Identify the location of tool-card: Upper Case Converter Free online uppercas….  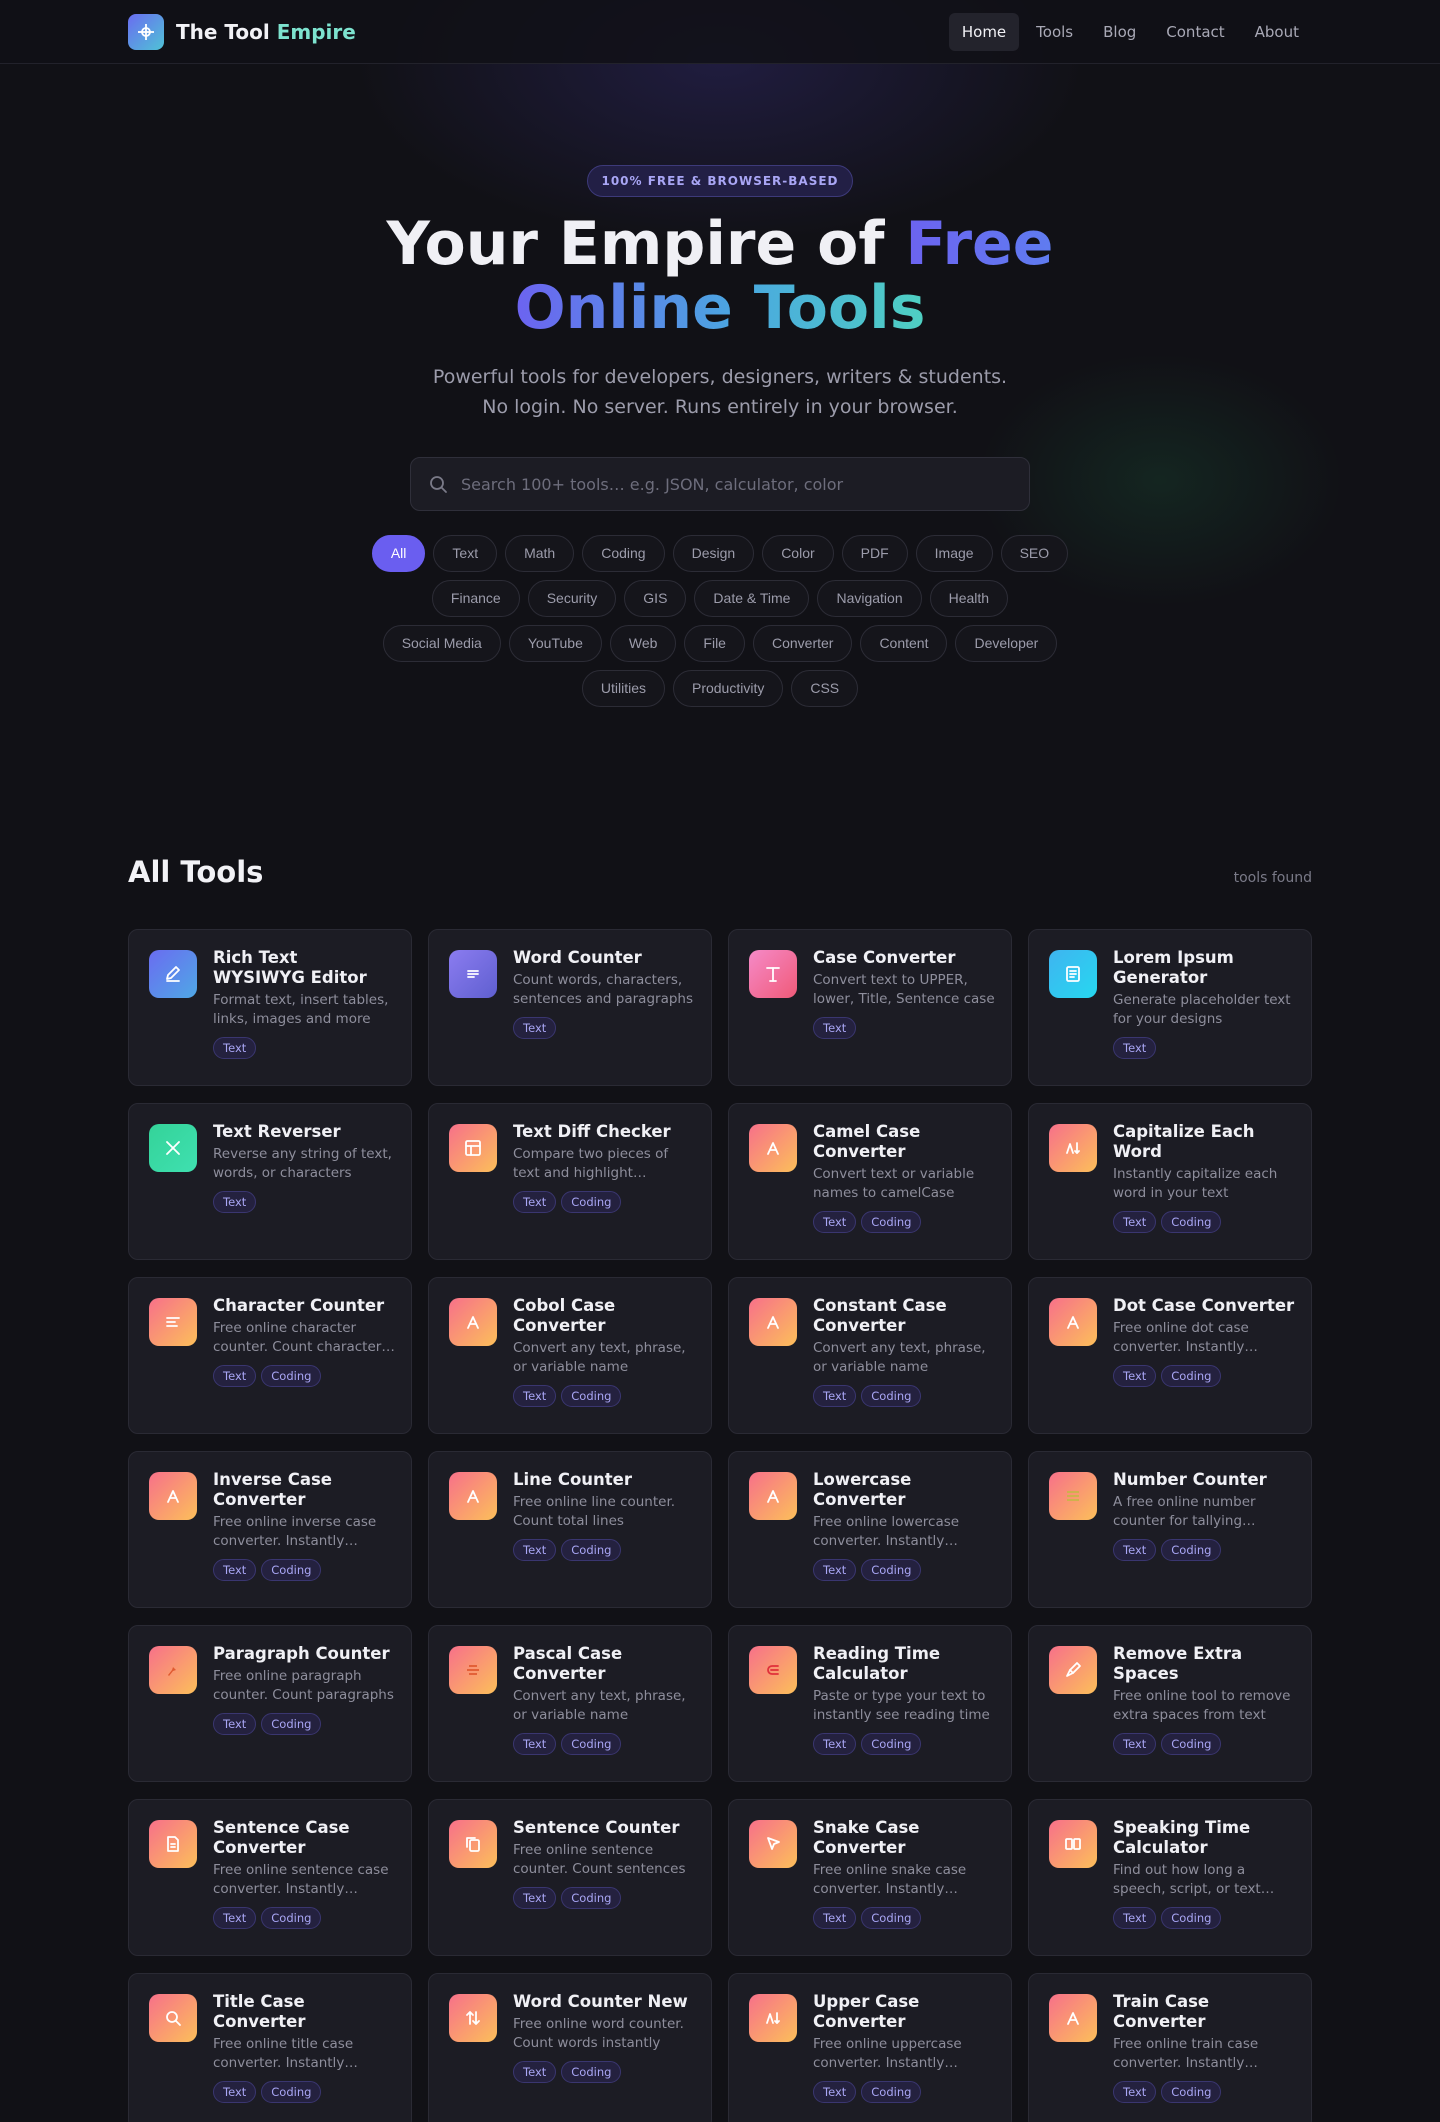
(870, 2047).